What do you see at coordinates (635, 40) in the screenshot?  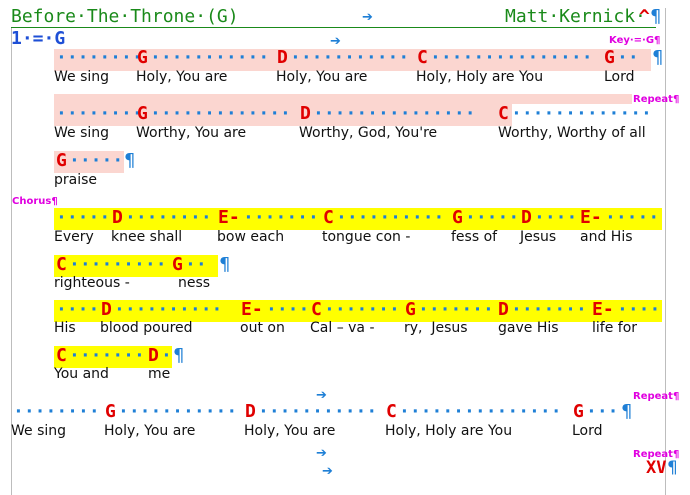 I see `key-tag: Key·=·G¶` at bounding box center [635, 40].